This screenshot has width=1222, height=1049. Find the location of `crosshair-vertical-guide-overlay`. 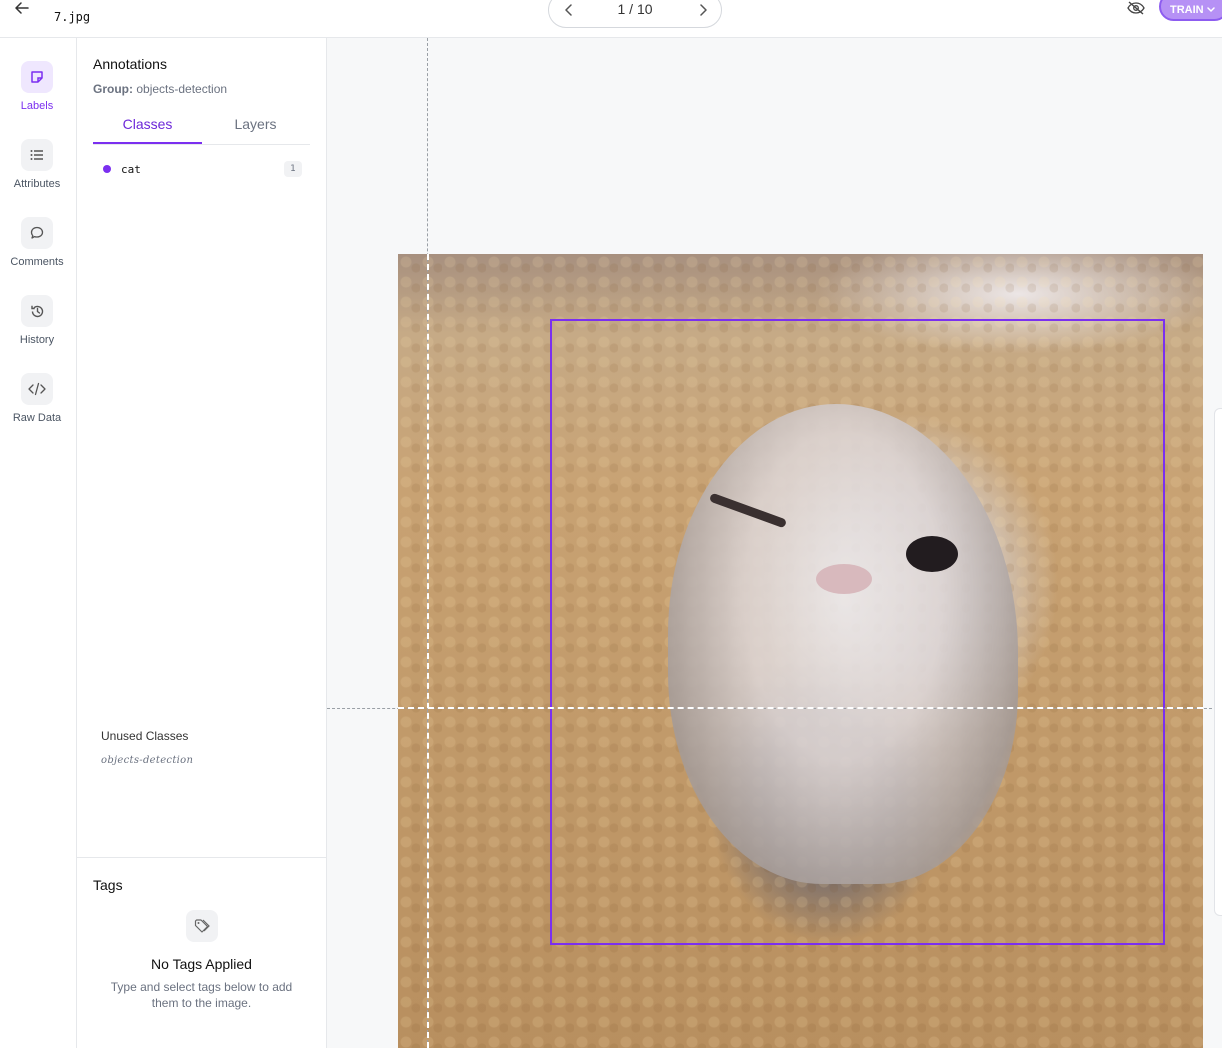

crosshair-vertical-guide-overlay is located at coordinates (428, 651).